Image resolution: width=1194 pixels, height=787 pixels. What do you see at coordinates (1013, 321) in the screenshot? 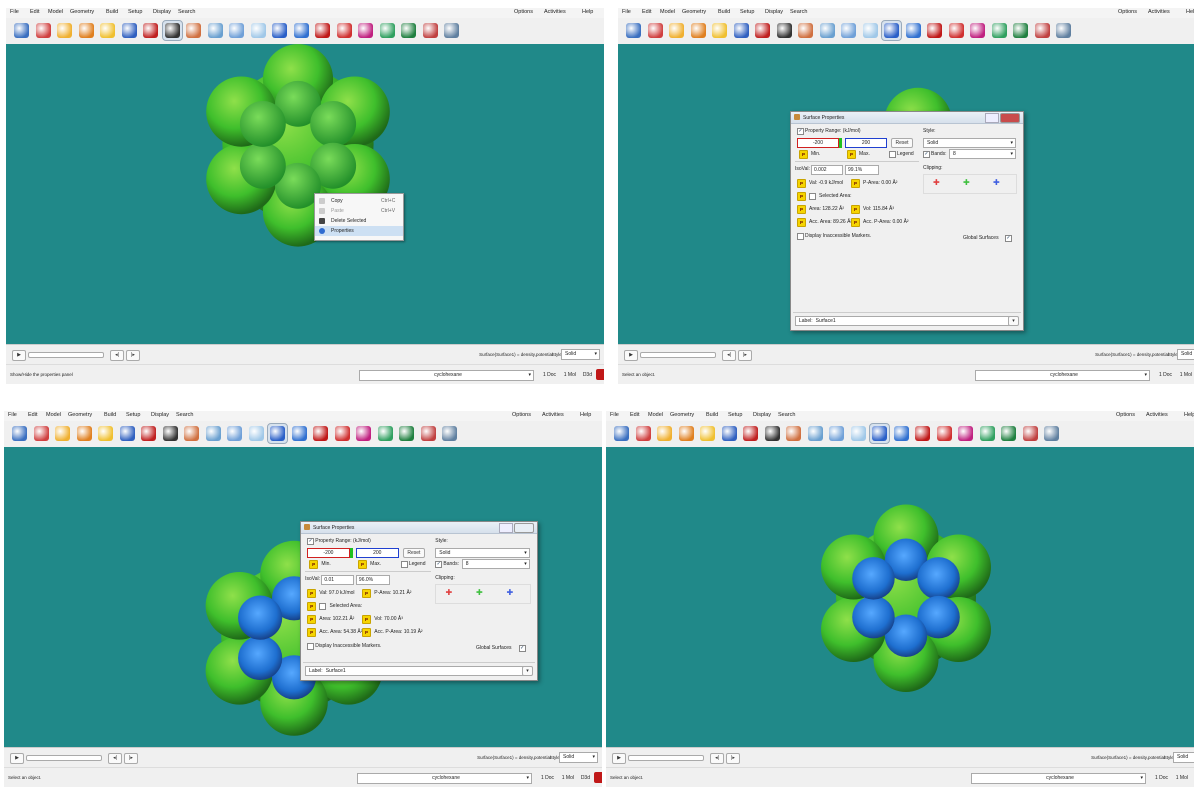
I see `label-dropdown-button: ▾` at bounding box center [1013, 321].